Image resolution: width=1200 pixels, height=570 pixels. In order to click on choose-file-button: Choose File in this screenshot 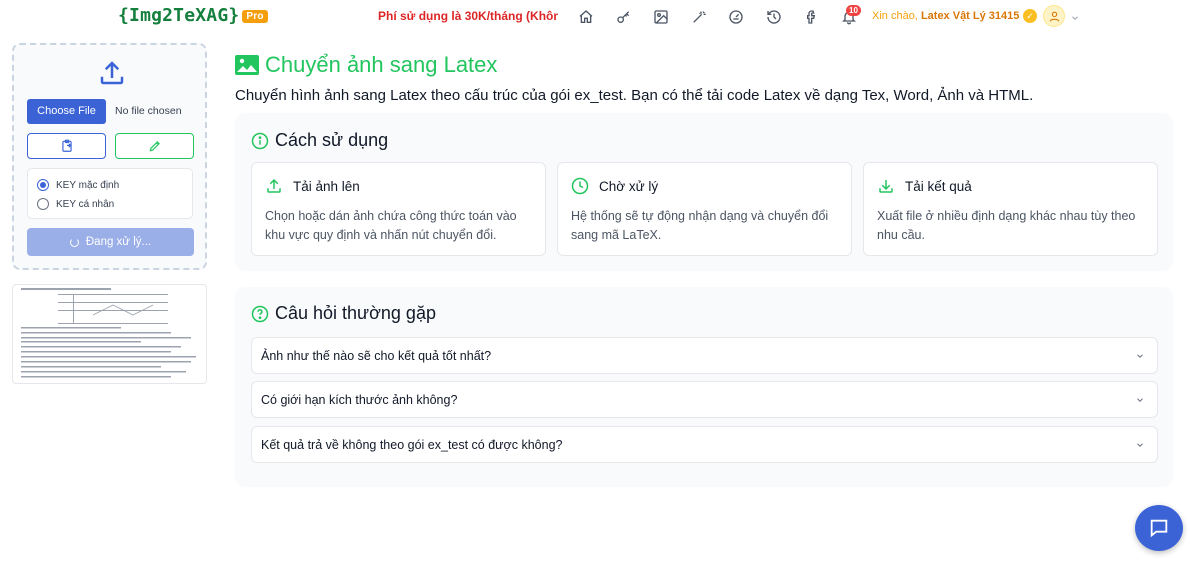, I will do `click(66, 111)`.